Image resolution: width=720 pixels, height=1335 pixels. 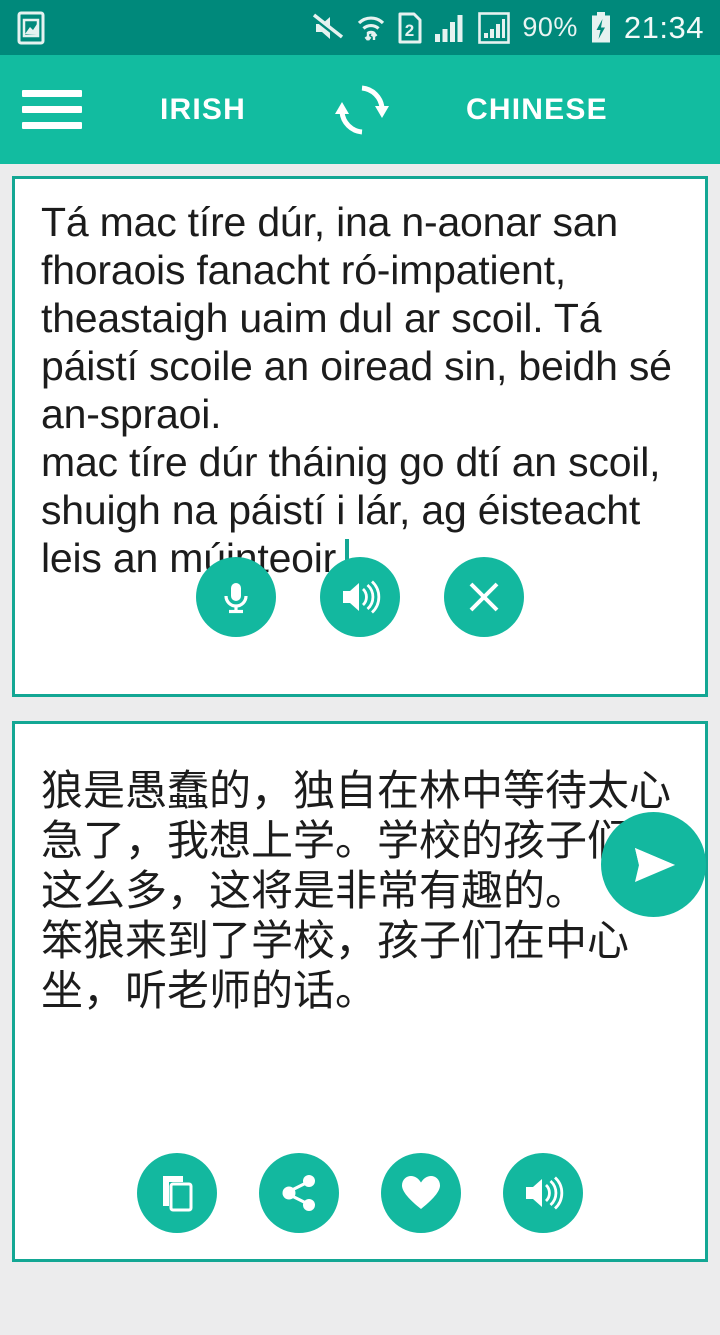 I want to click on translation-action-row, so click(x=360, y=1193).